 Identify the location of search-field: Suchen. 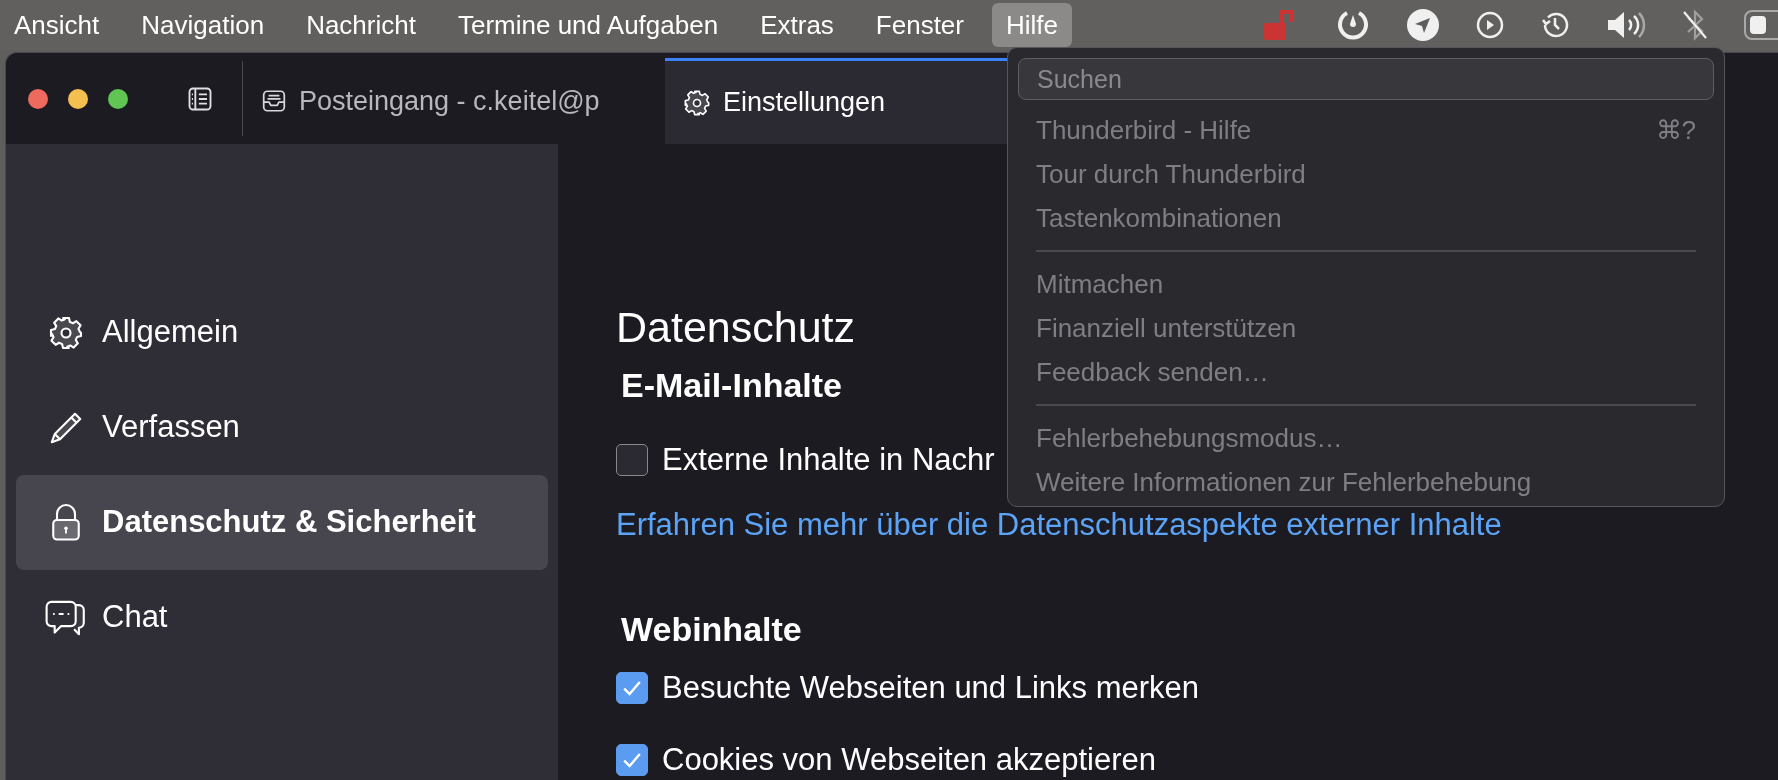
(1366, 79).